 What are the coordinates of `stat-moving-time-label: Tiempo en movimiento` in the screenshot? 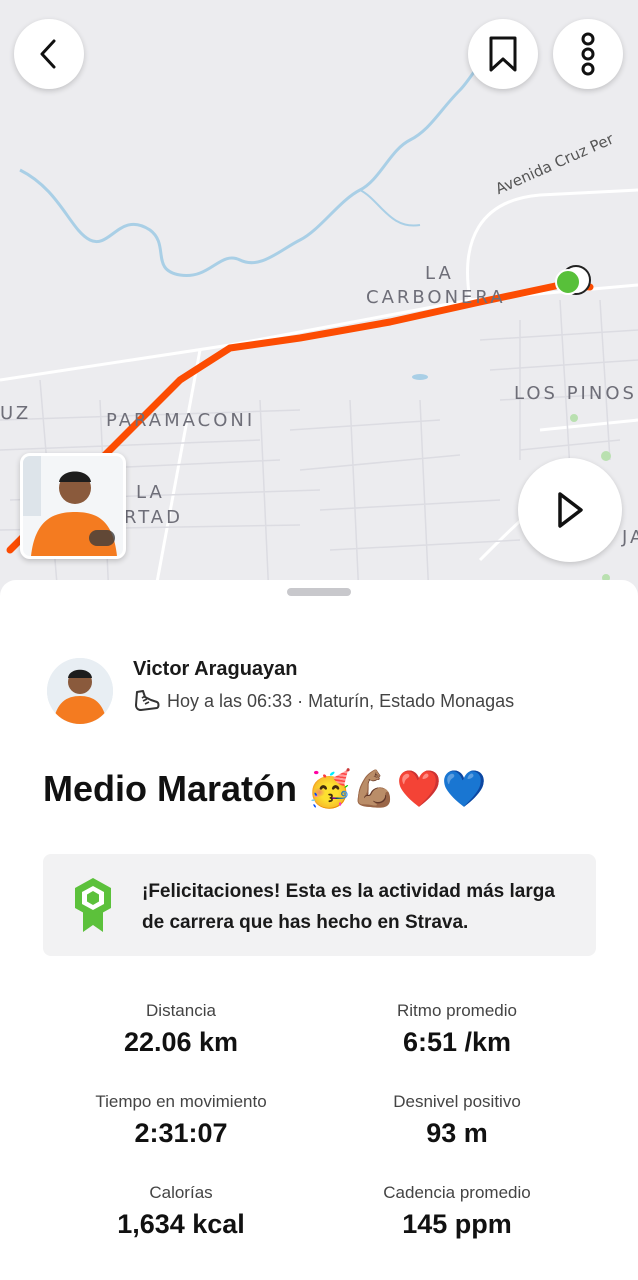 It's located at (181, 1101).